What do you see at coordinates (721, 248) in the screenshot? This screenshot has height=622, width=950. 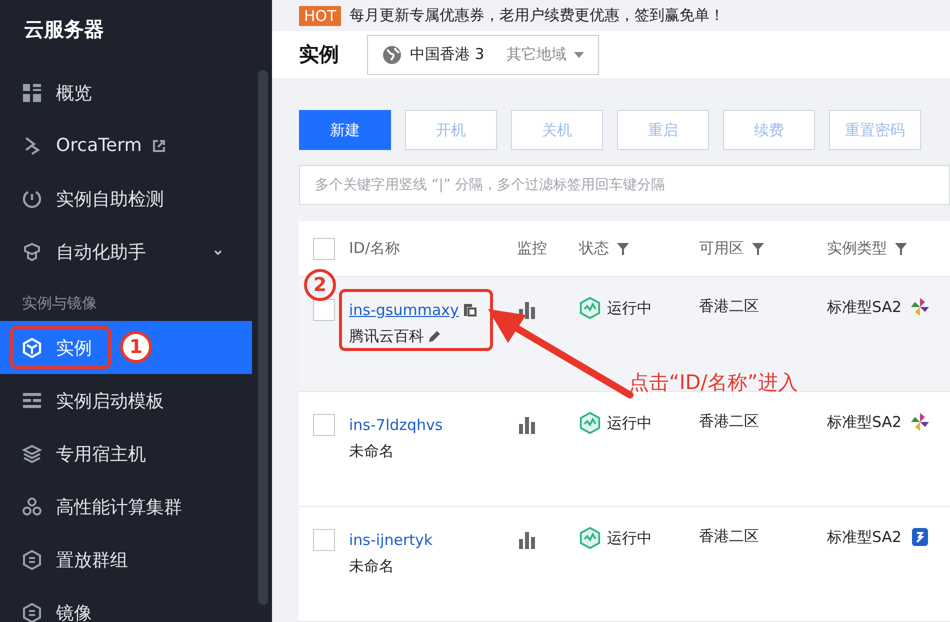 I see `column-header: 可用区` at bounding box center [721, 248].